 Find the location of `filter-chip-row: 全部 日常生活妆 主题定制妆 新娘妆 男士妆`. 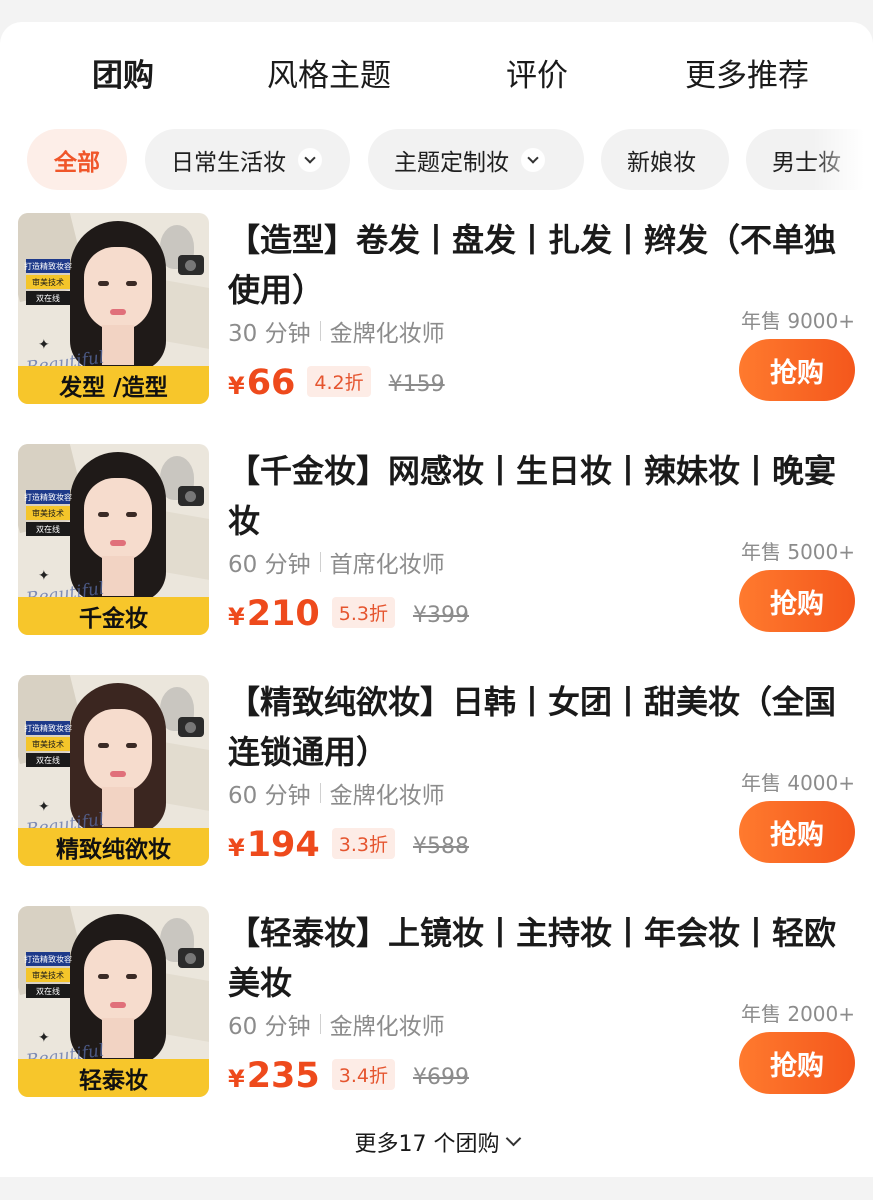

filter-chip-row: 全部 日常生活妆 主题定制妆 新娘妆 男士妆 is located at coordinates (436, 160).